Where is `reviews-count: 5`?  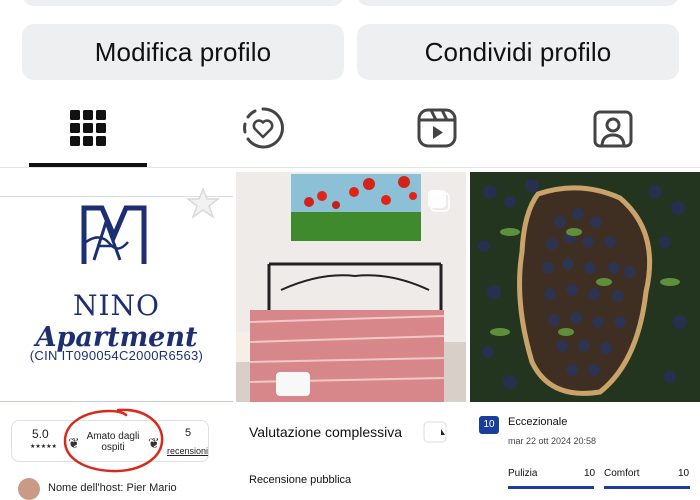 reviews-count: 5 is located at coordinates (188, 433).